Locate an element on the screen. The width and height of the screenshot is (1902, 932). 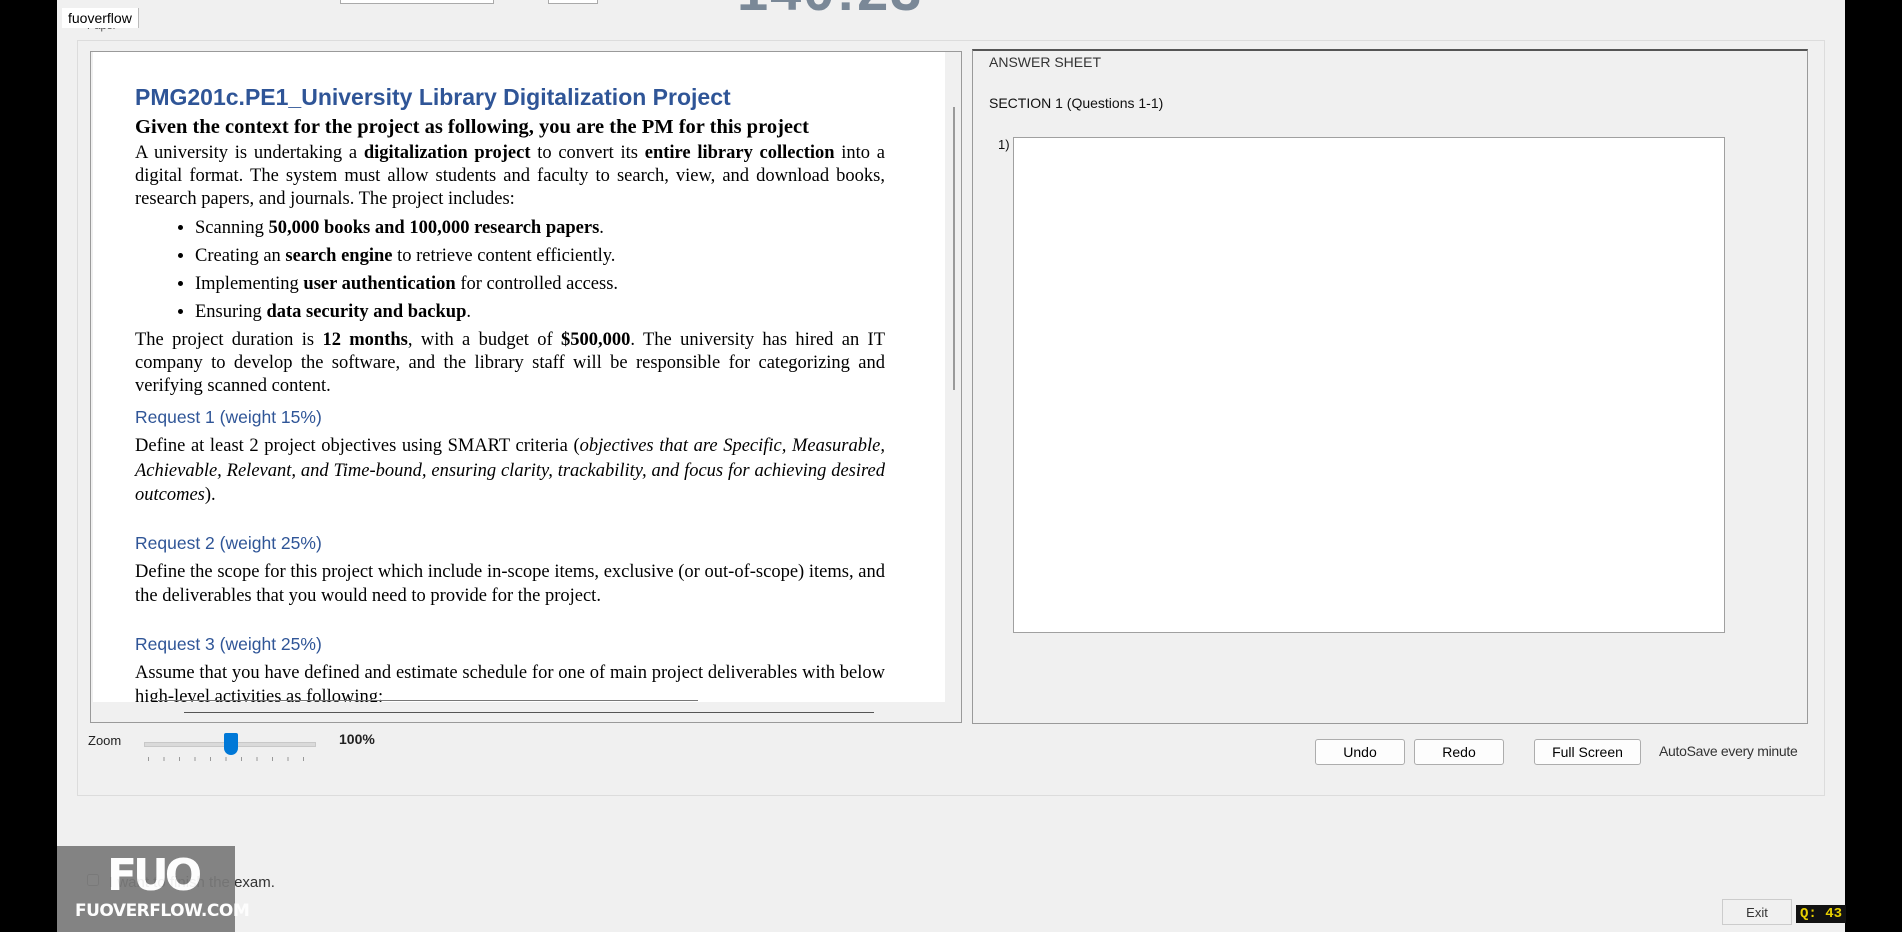
request-2-heading: Request 2 (weight 25%) is located at coordinates (228, 542).